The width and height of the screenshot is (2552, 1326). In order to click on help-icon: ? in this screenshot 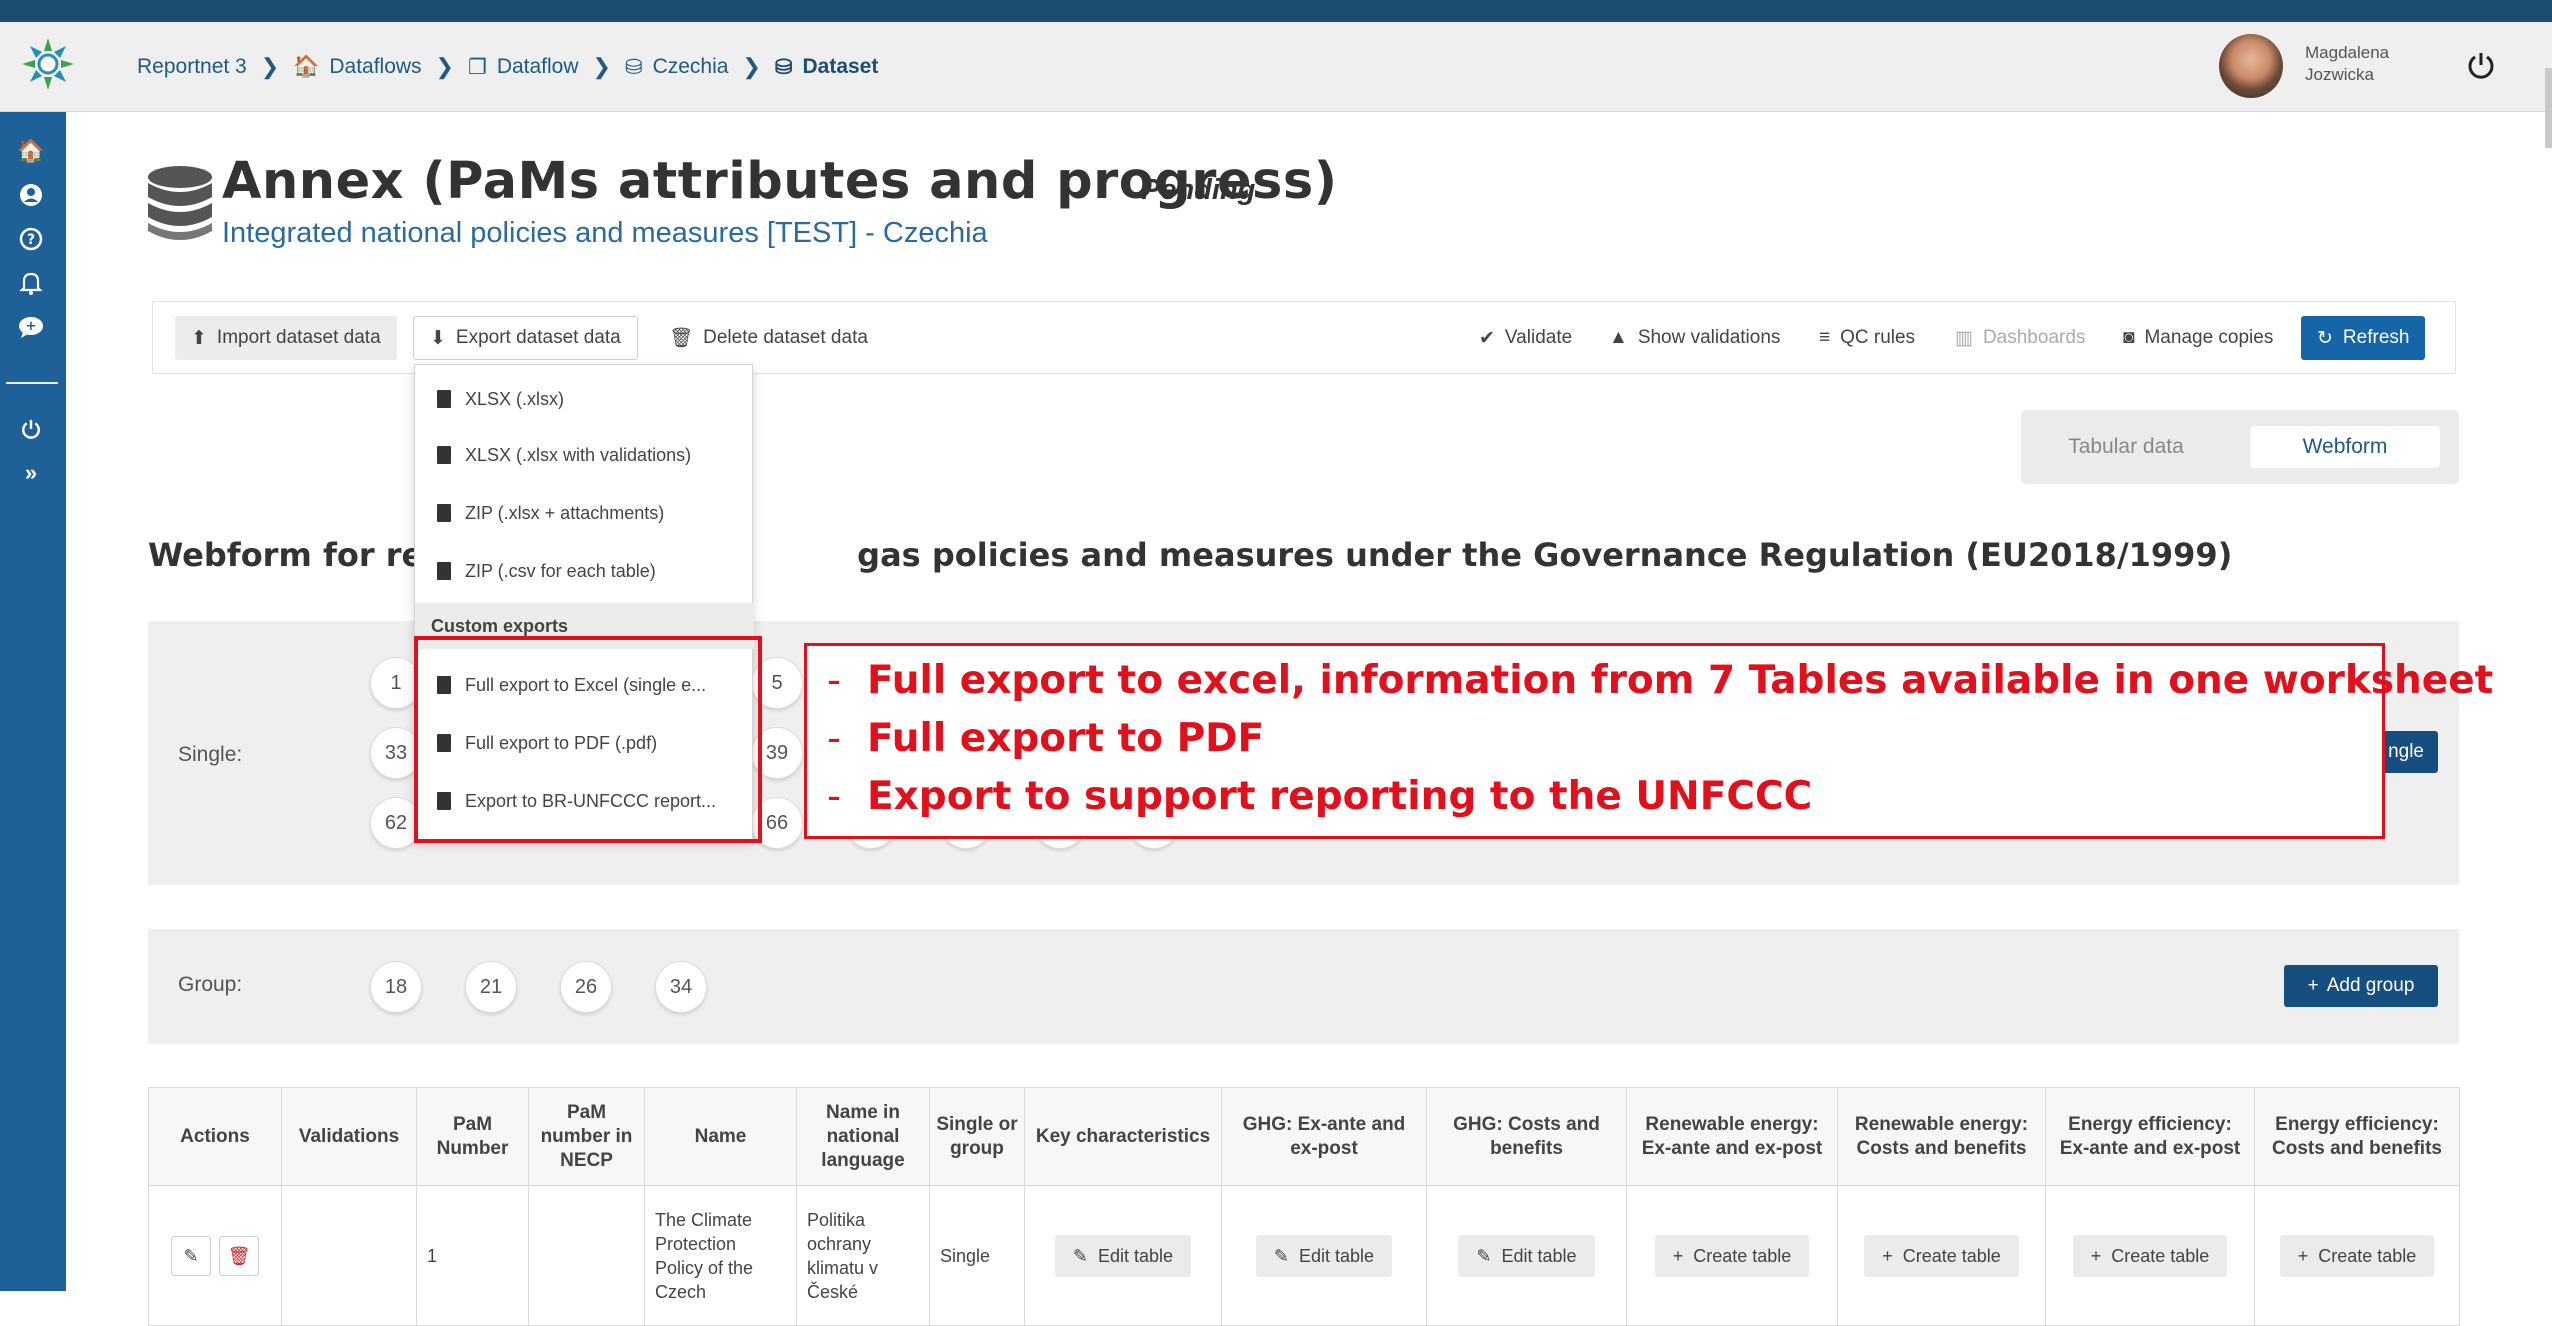, I will do `click(31, 239)`.